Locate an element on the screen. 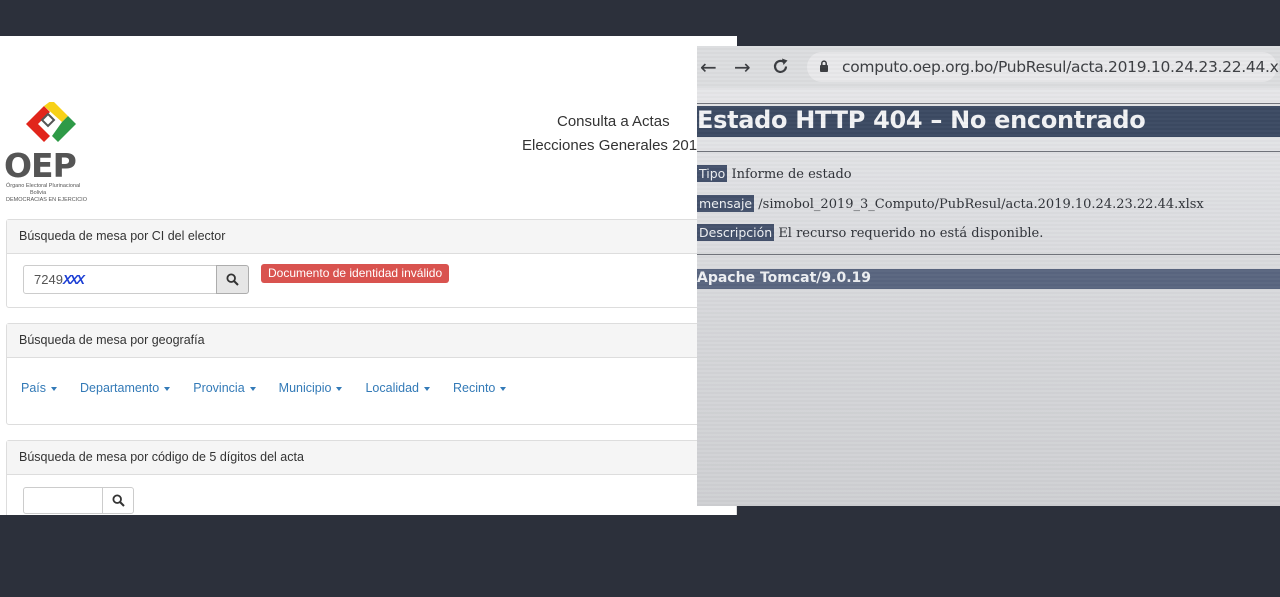  ci-search-button is located at coordinates (232, 279).